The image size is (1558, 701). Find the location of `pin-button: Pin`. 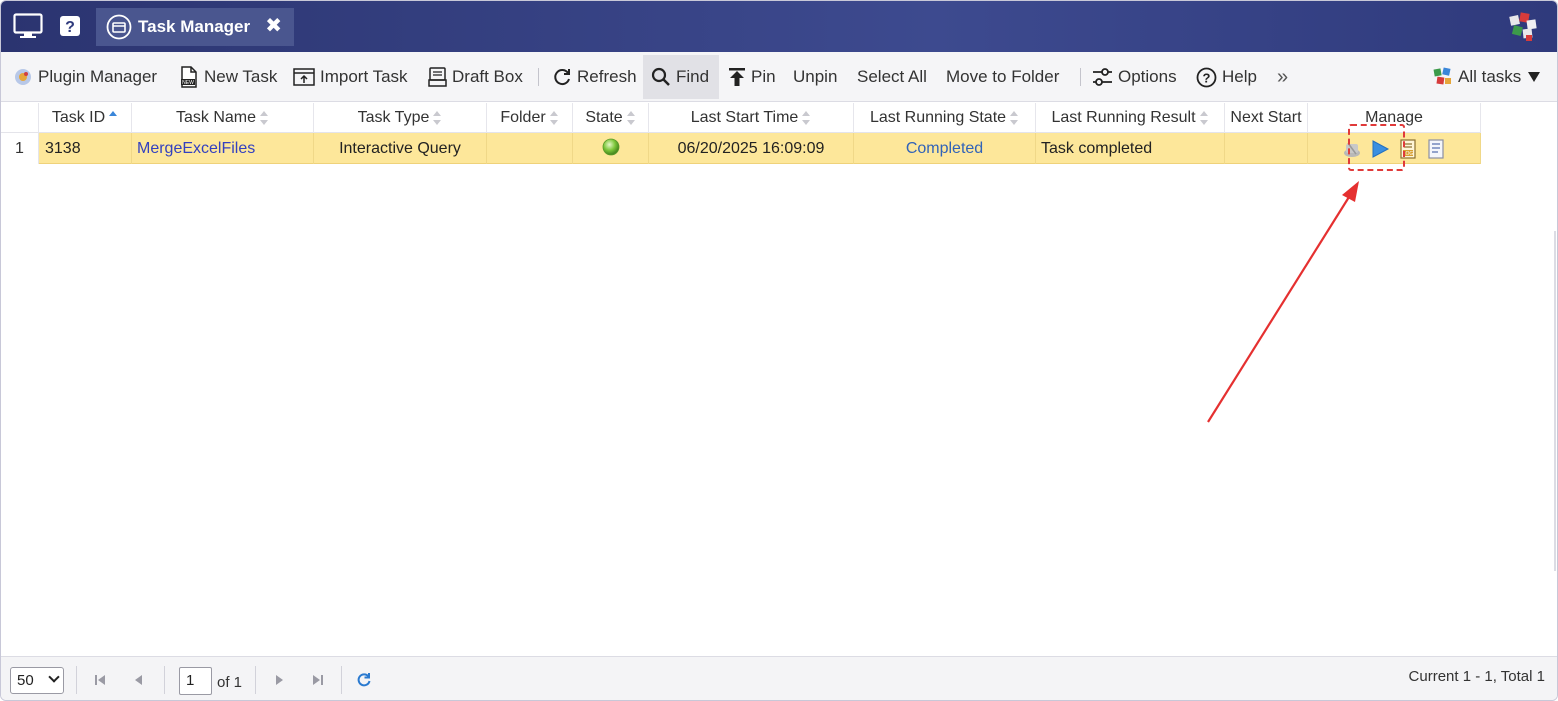

pin-button: Pin is located at coordinates (752, 77).